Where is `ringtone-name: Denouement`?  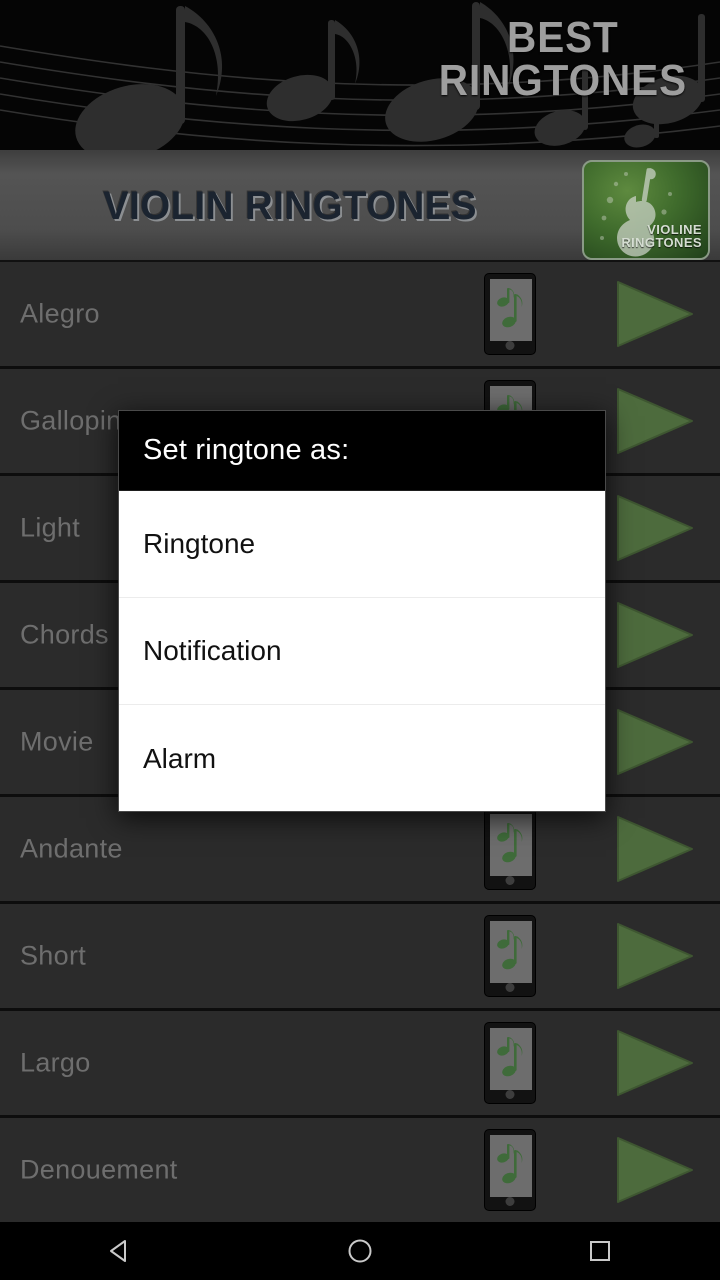 ringtone-name: Denouement is located at coordinates (99, 1169).